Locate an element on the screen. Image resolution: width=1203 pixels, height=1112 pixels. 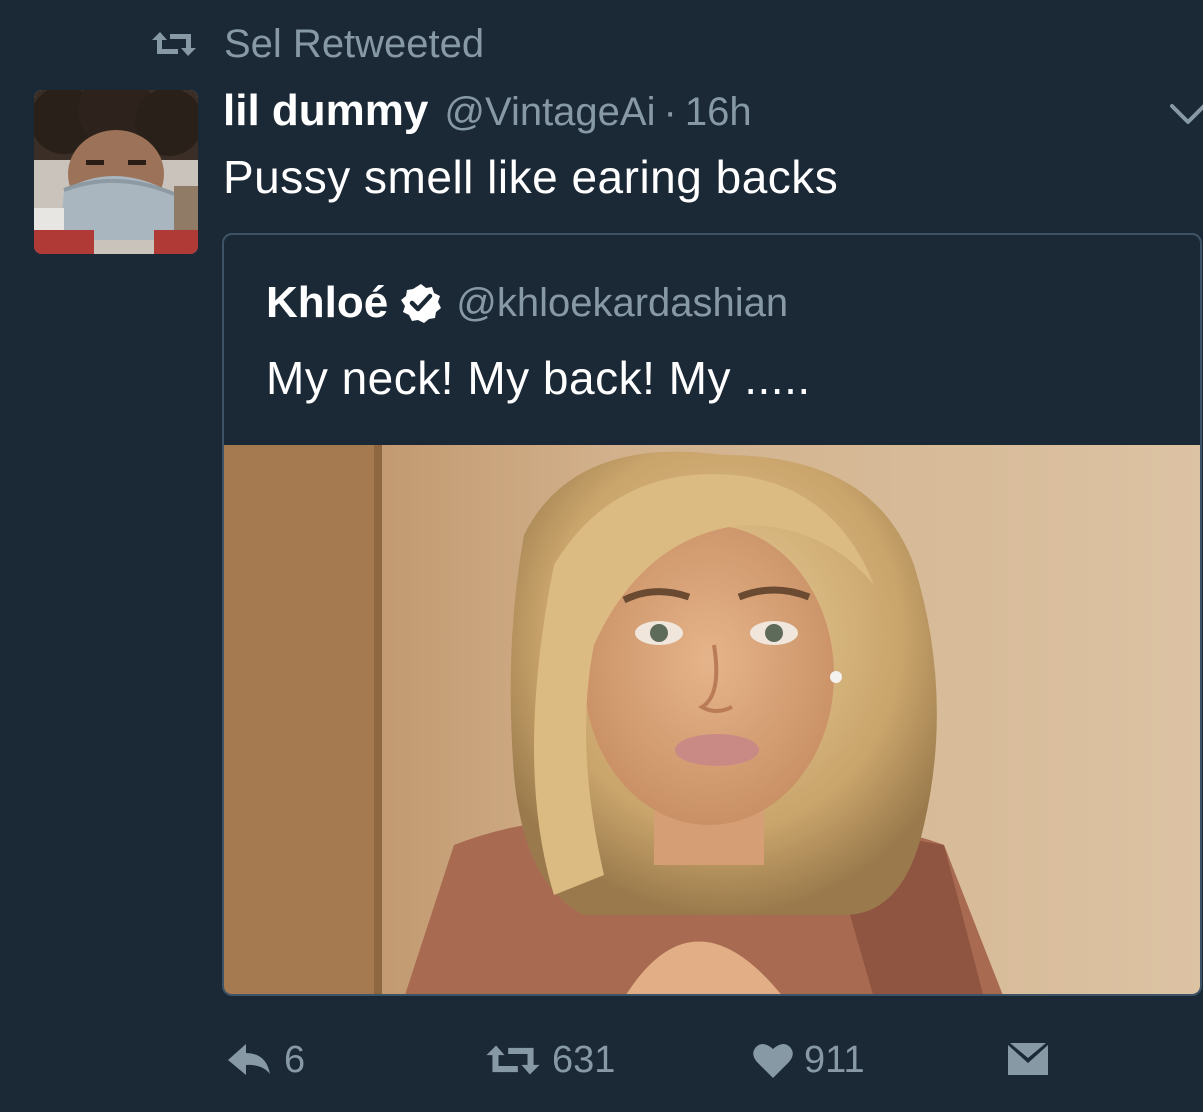
quoted-display-name: Khloé is located at coordinates (327, 302).